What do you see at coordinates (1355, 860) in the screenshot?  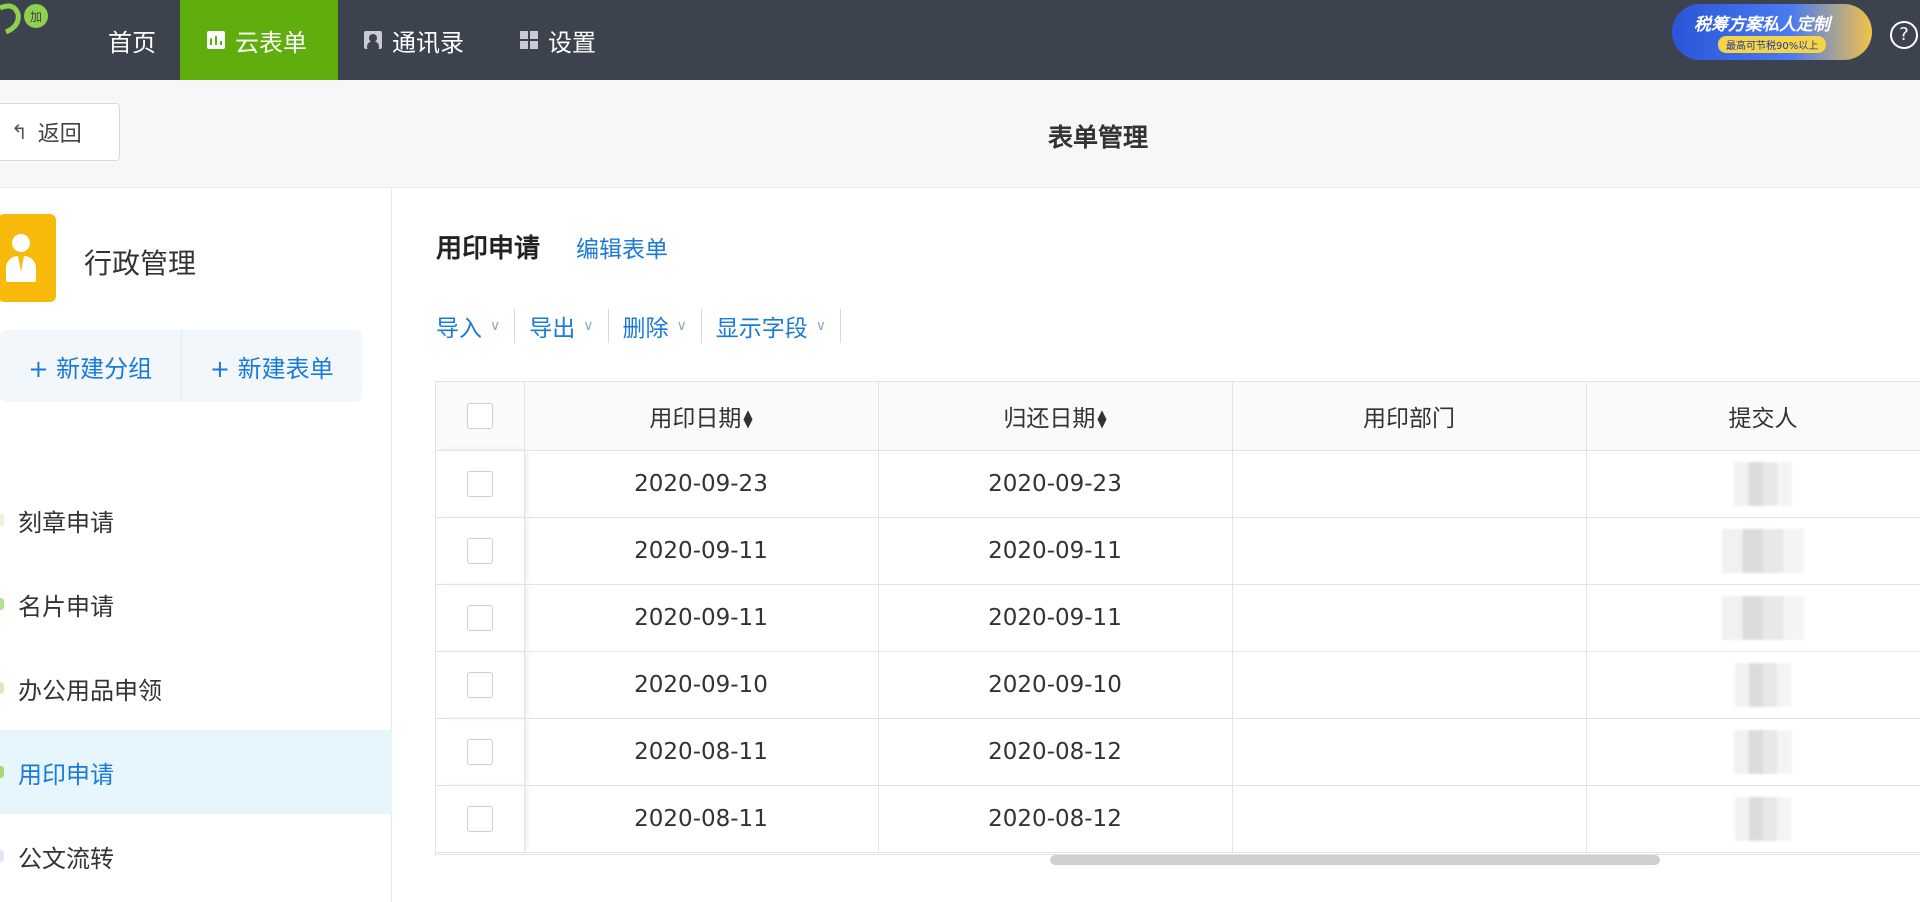 I see `horizontal-scrollbar` at bounding box center [1355, 860].